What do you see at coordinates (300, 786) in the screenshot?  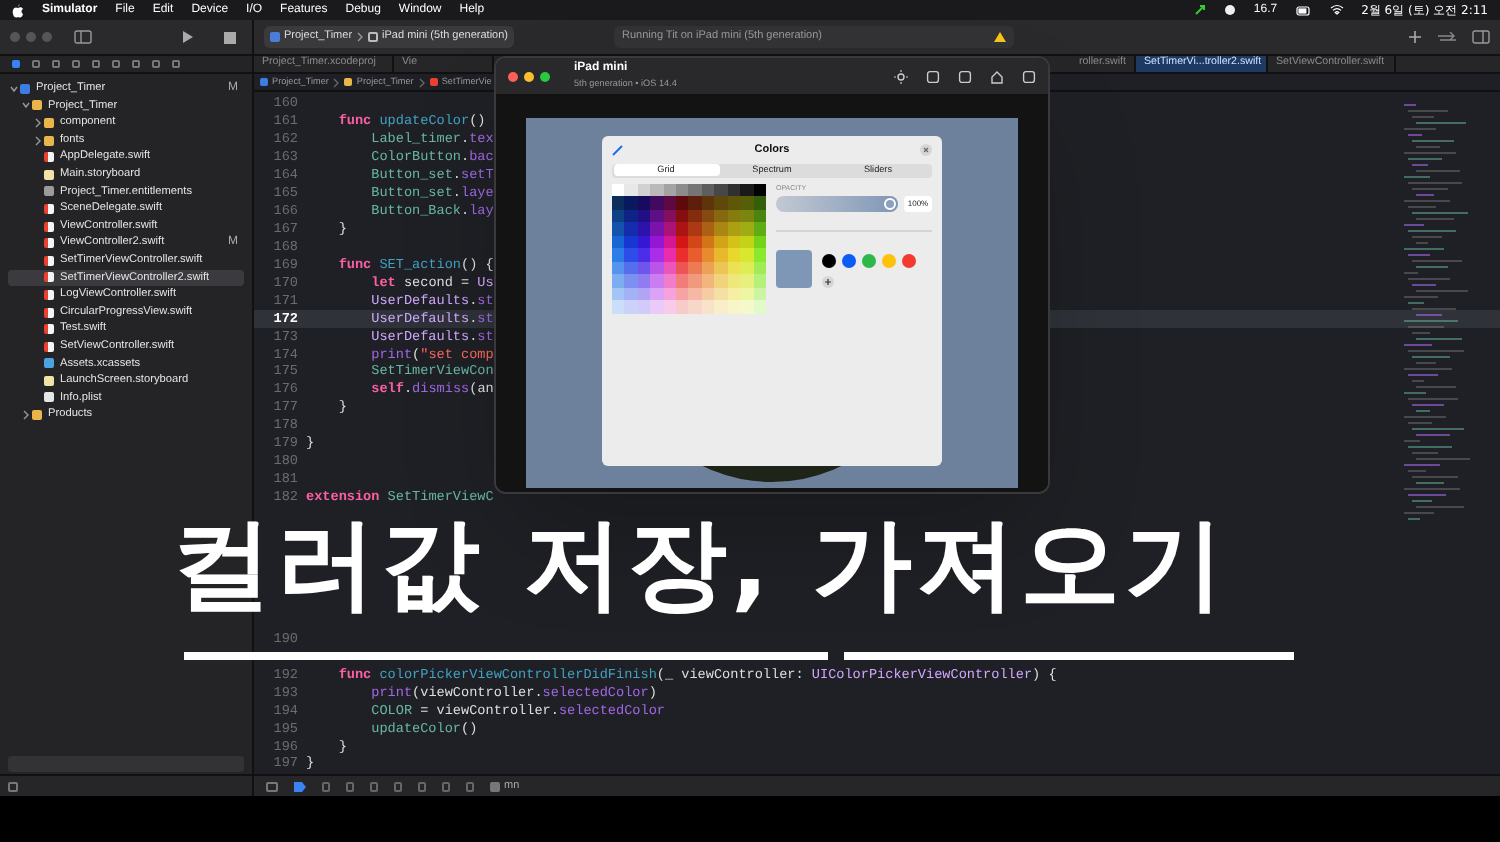 I see `breakpoint-icon` at bounding box center [300, 786].